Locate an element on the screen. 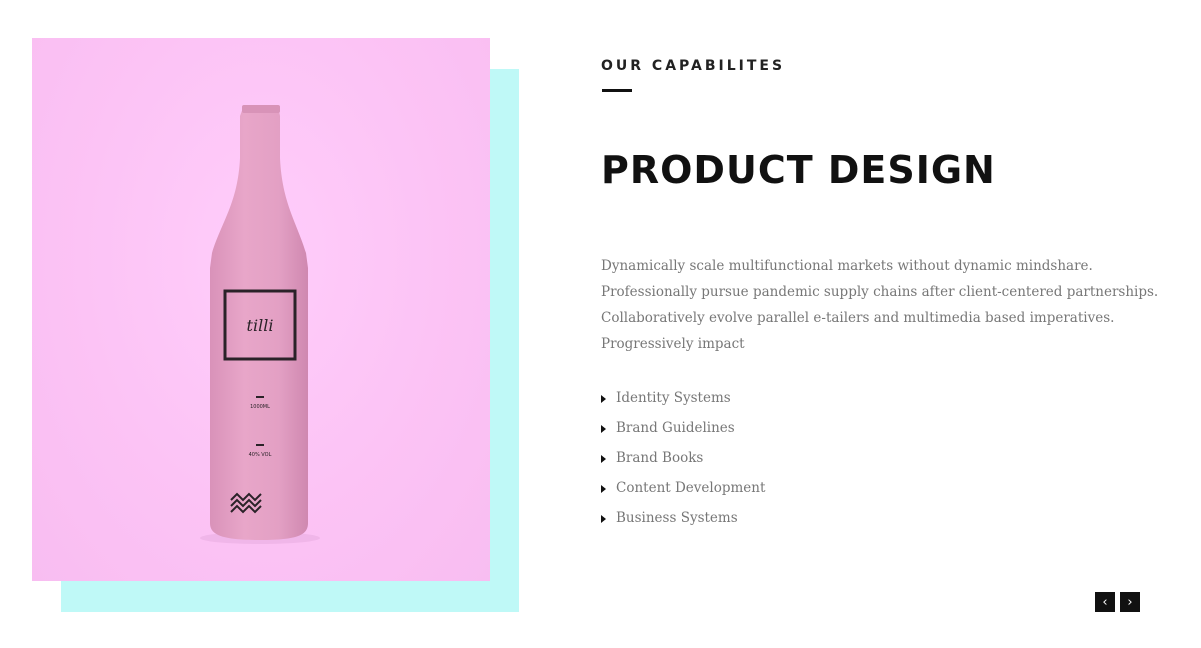 This screenshot has height=648, width=1201. next-button: › is located at coordinates (1130, 602).